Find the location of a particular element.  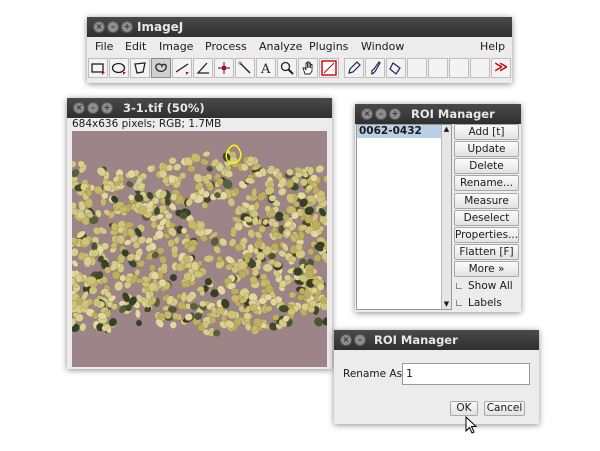

roi-list-scrollbar: ▲ ▼ is located at coordinates (446, 217).